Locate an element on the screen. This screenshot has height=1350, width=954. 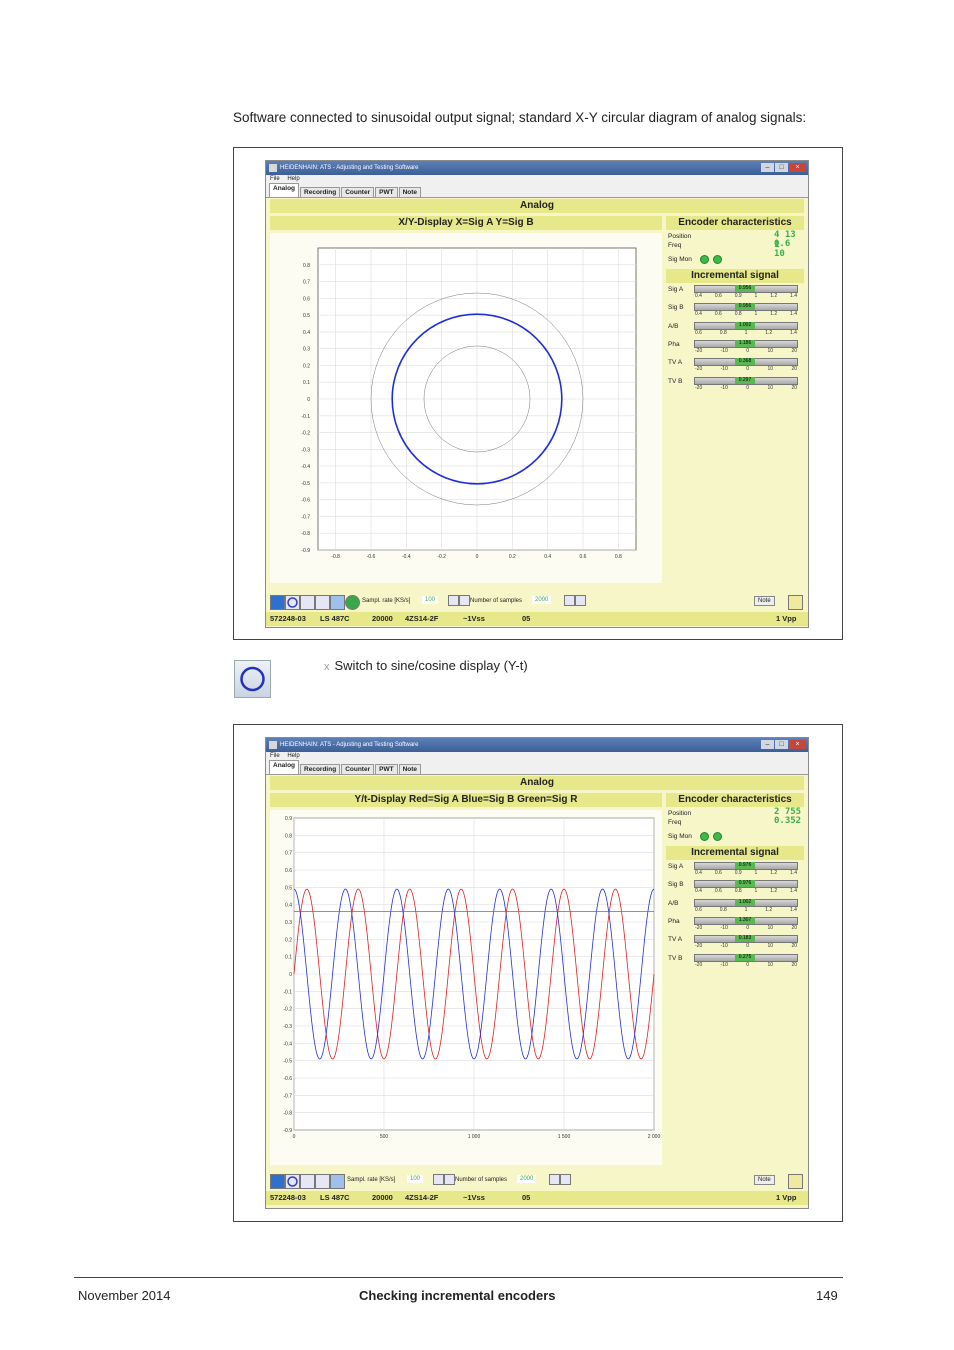
bullet-marker: x is located at coordinates (327, 667).